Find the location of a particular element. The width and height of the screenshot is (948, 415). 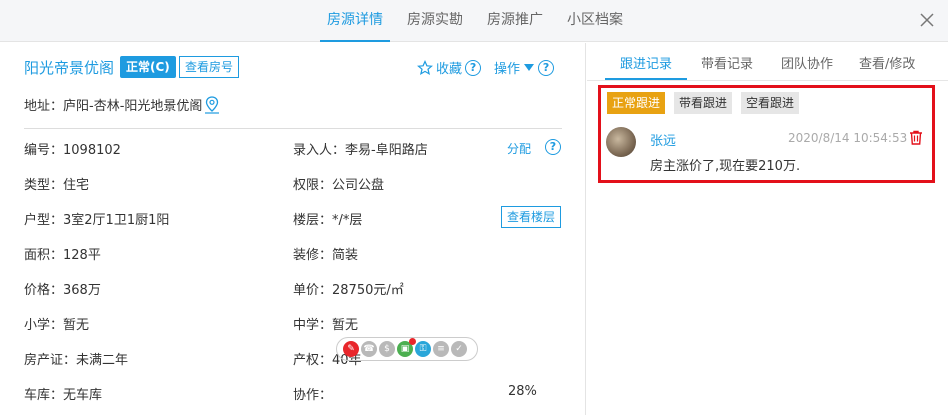

check-icon: ✓ is located at coordinates (459, 349).